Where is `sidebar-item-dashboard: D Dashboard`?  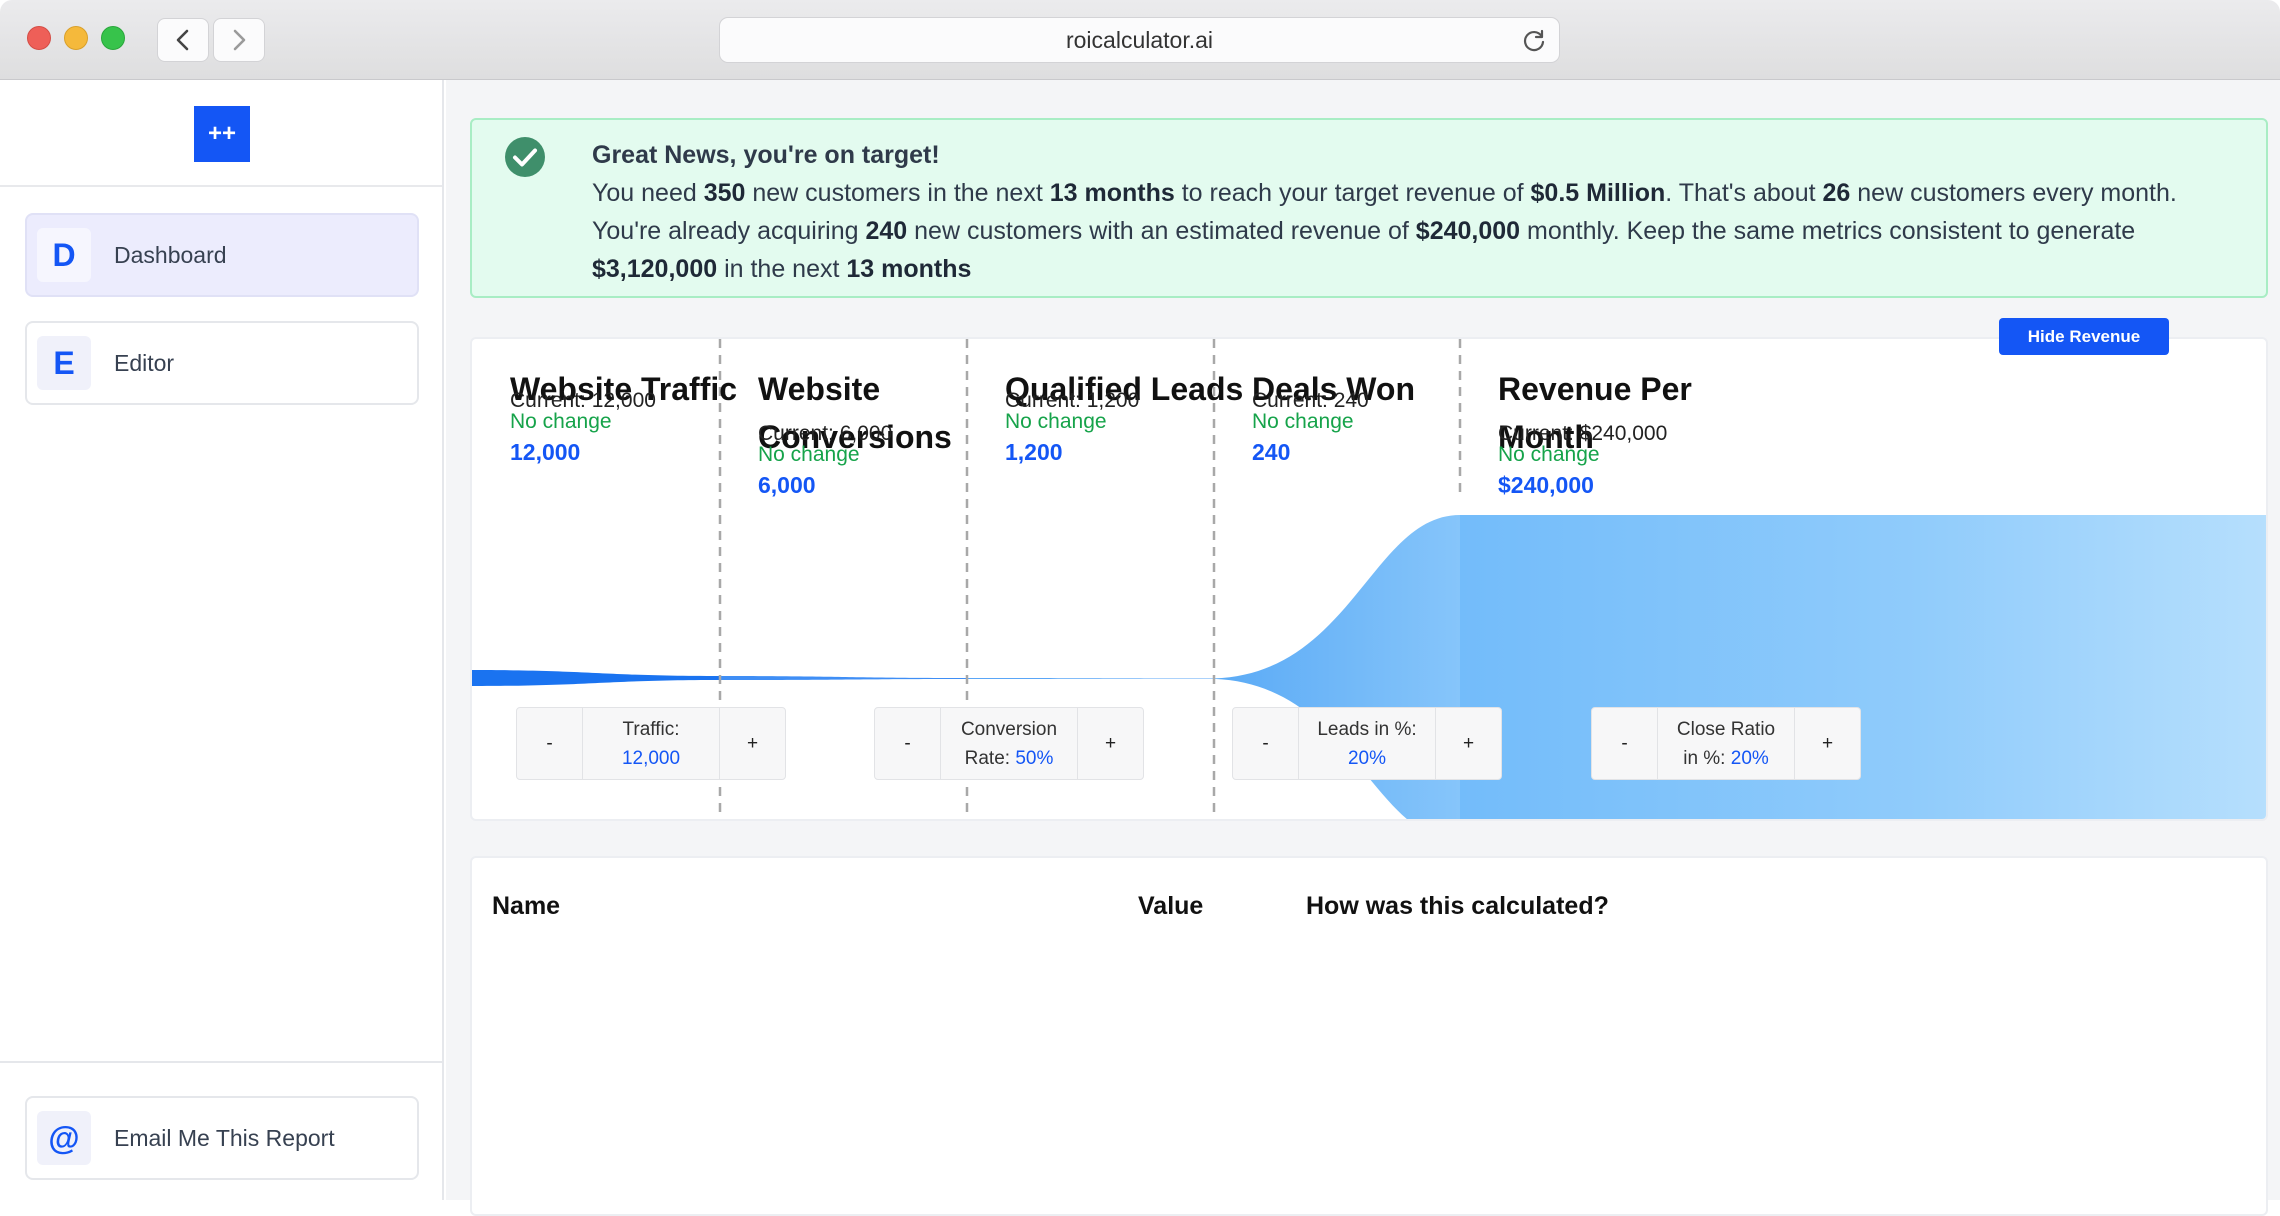
sidebar-item-dashboard: D Dashboard is located at coordinates (222, 255).